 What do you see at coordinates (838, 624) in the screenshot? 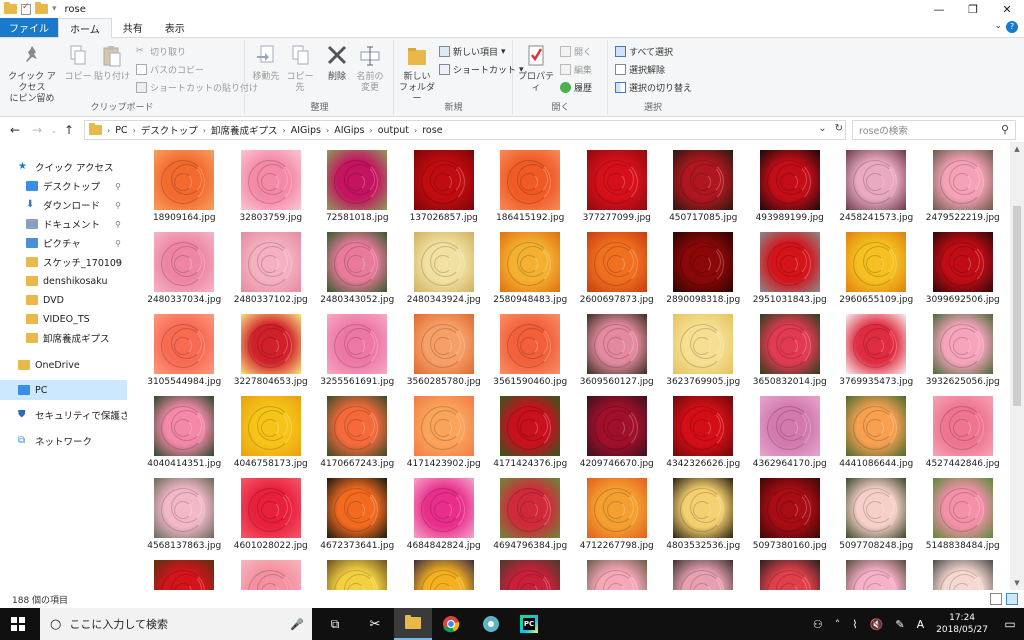
I see `show-hidden-icons-icon: ˄` at bounding box center [838, 624].